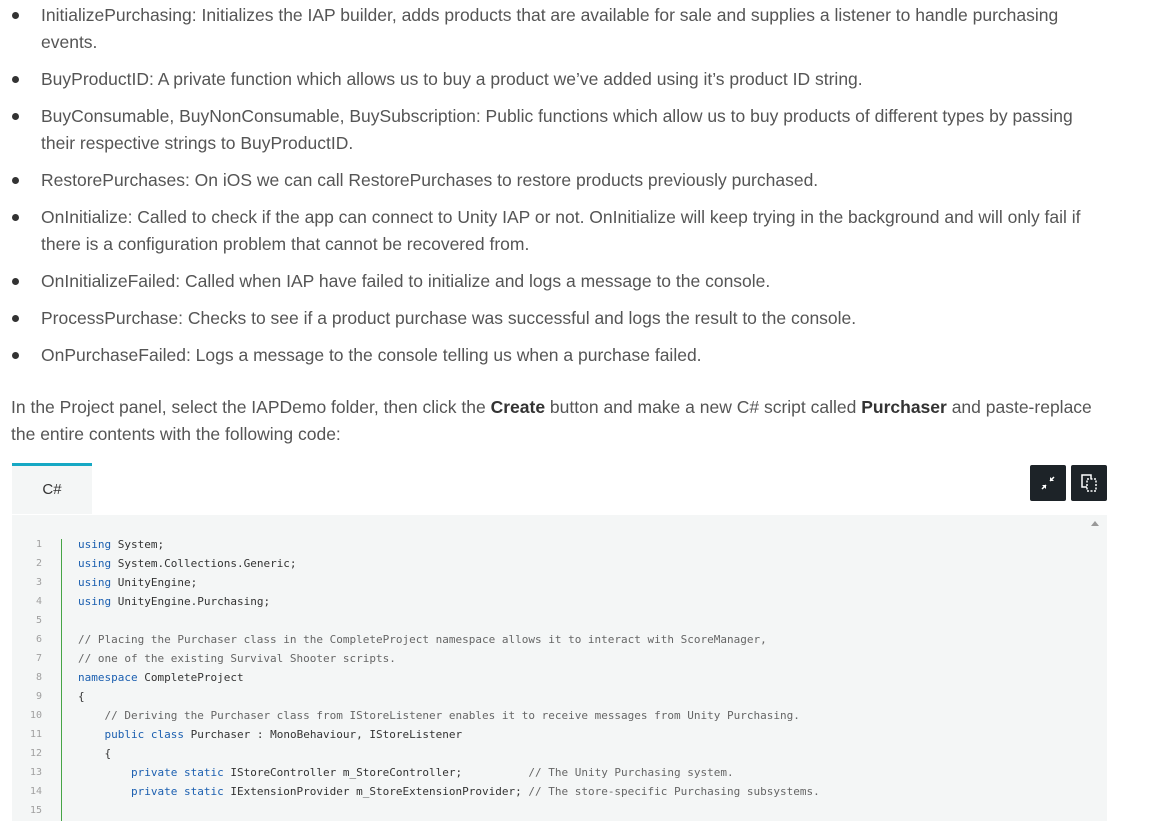 This screenshot has width=1153, height=821. I want to click on line-number: 11, so click(35, 734).